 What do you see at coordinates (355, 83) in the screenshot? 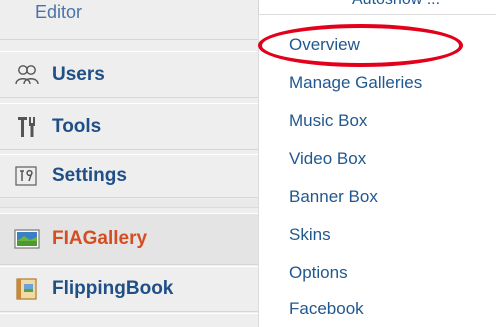
I see `submenu-item-manage-galleries: Manage Galleries` at bounding box center [355, 83].